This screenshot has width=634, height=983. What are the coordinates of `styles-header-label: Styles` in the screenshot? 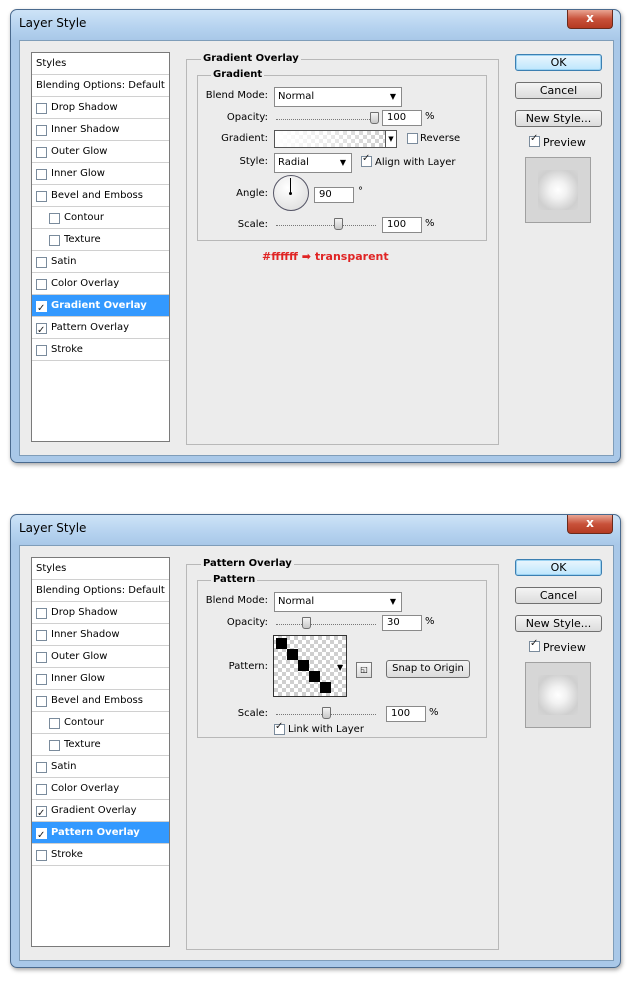 It's located at (51, 568).